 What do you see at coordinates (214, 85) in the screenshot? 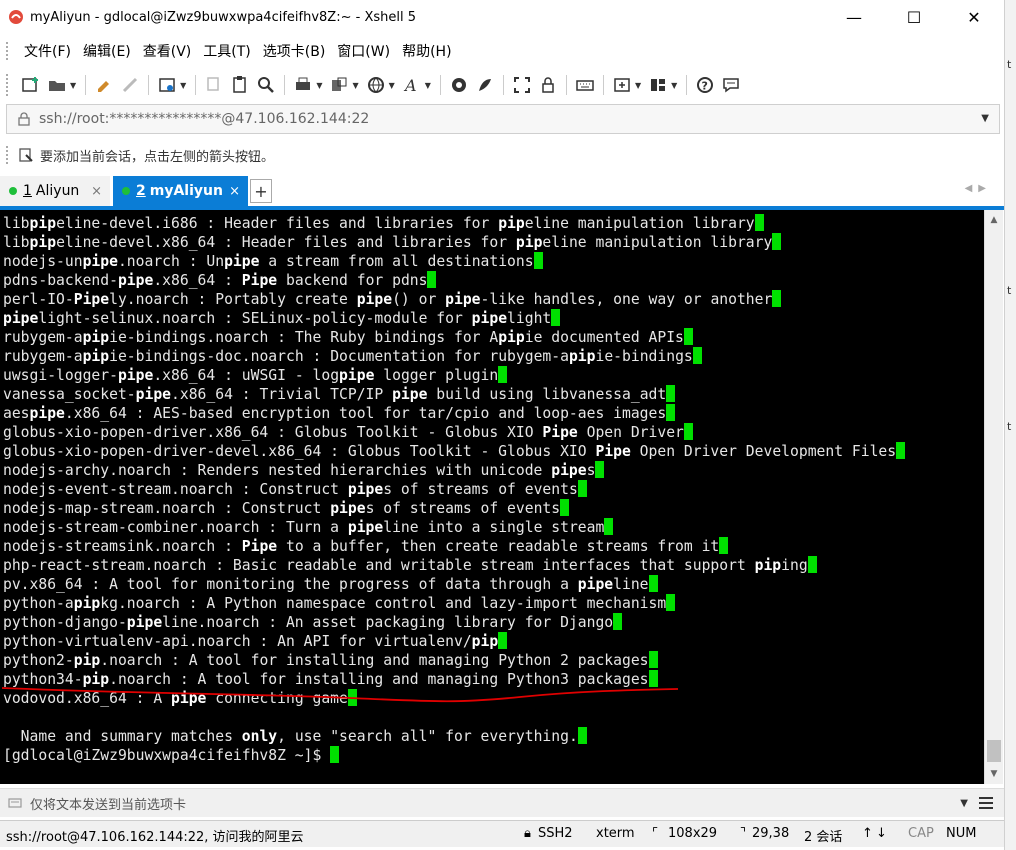
I see `copy-icon` at bounding box center [214, 85].